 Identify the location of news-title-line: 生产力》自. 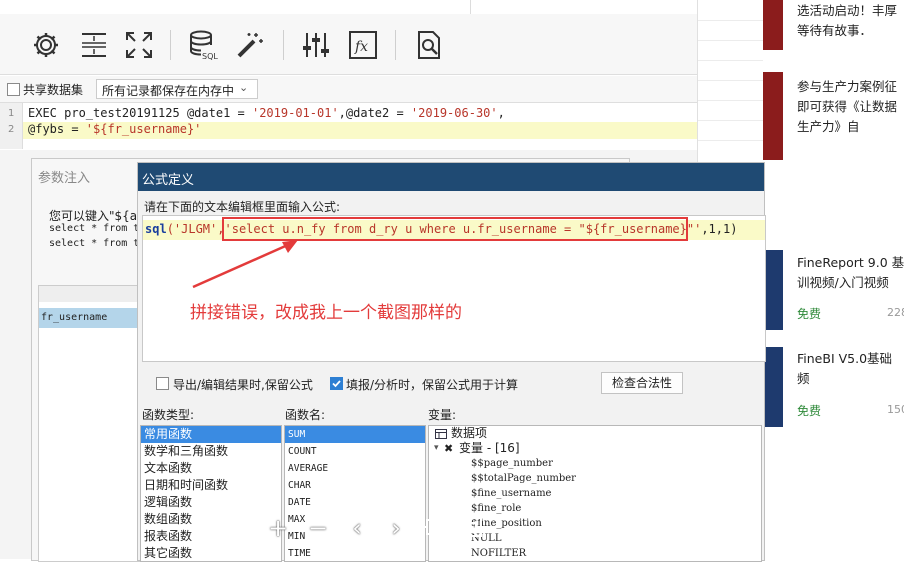
(828, 126).